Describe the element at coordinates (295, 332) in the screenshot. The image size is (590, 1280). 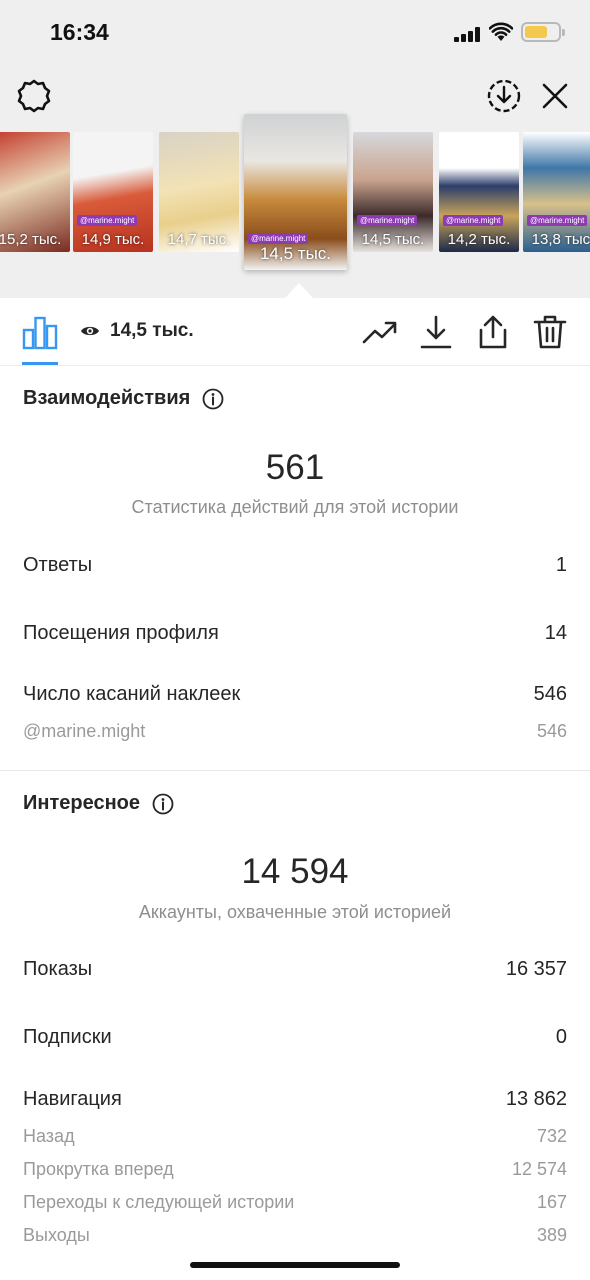
I see `story-toolbar: 14,5 тыс.` at that location.